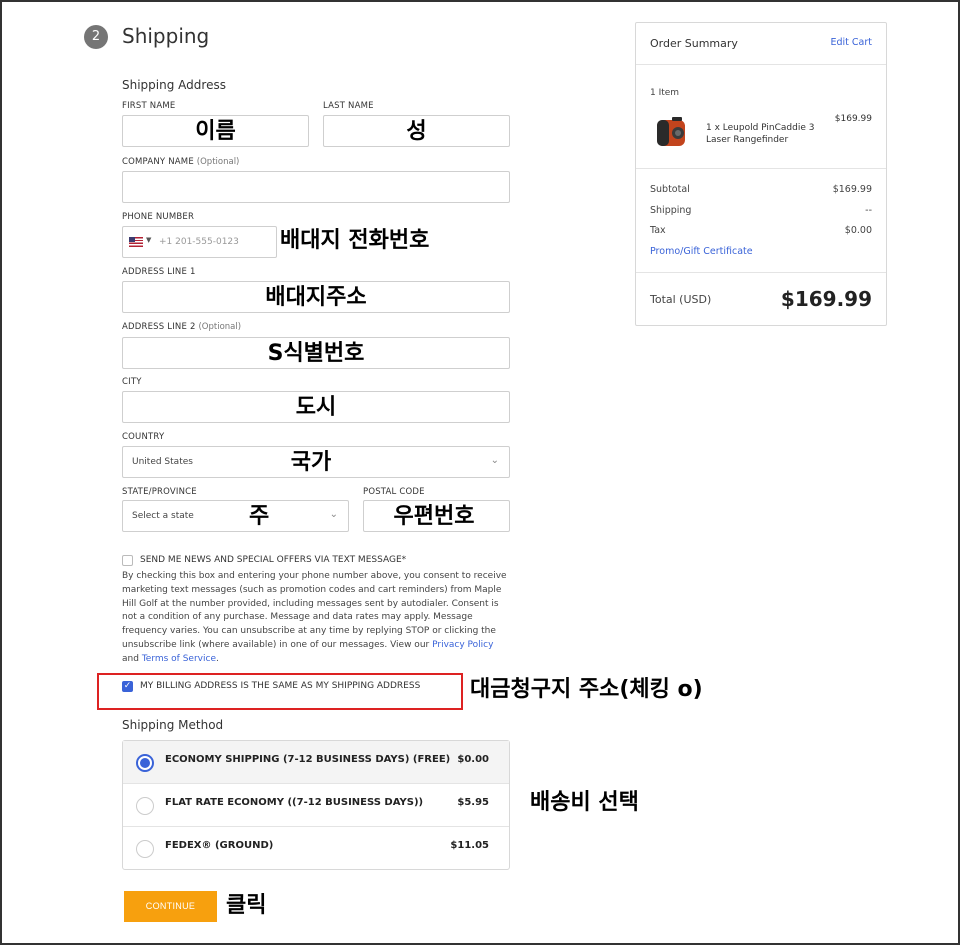 The image size is (960, 945). Describe the element at coordinates (584, 802) in the screenshot. I see `shipping-method-annotation: 배송비 선택` at that location.